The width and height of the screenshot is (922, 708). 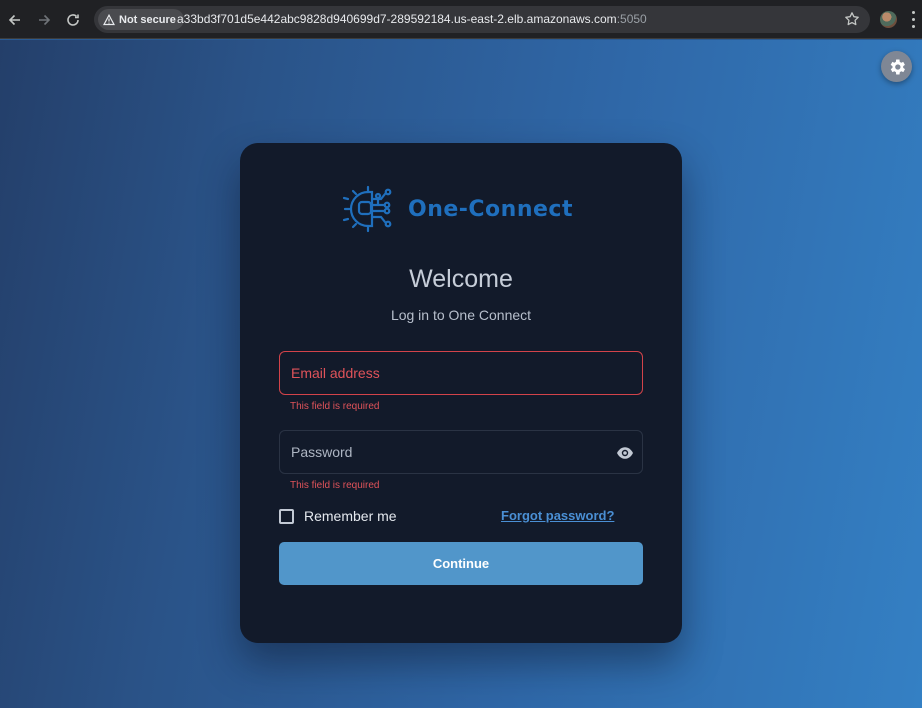 I want to click on security-chip: Not secure, so click(x=141, y=19).